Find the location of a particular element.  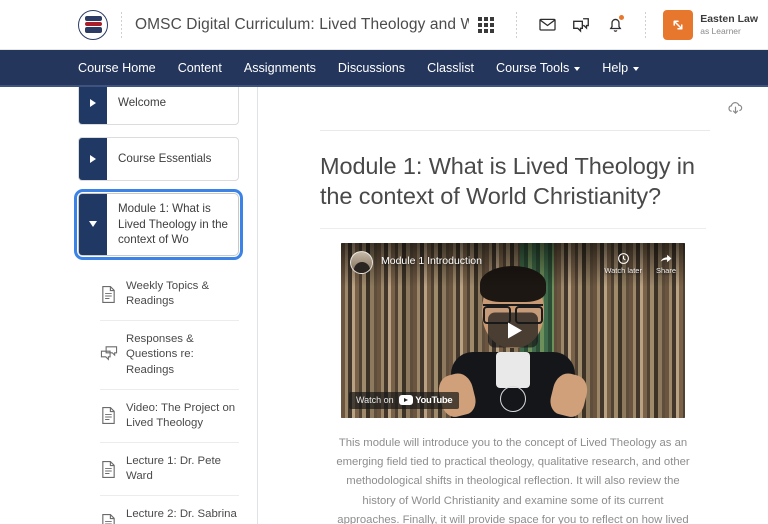

cloud-download-icon is located at coordinates (735, 109).